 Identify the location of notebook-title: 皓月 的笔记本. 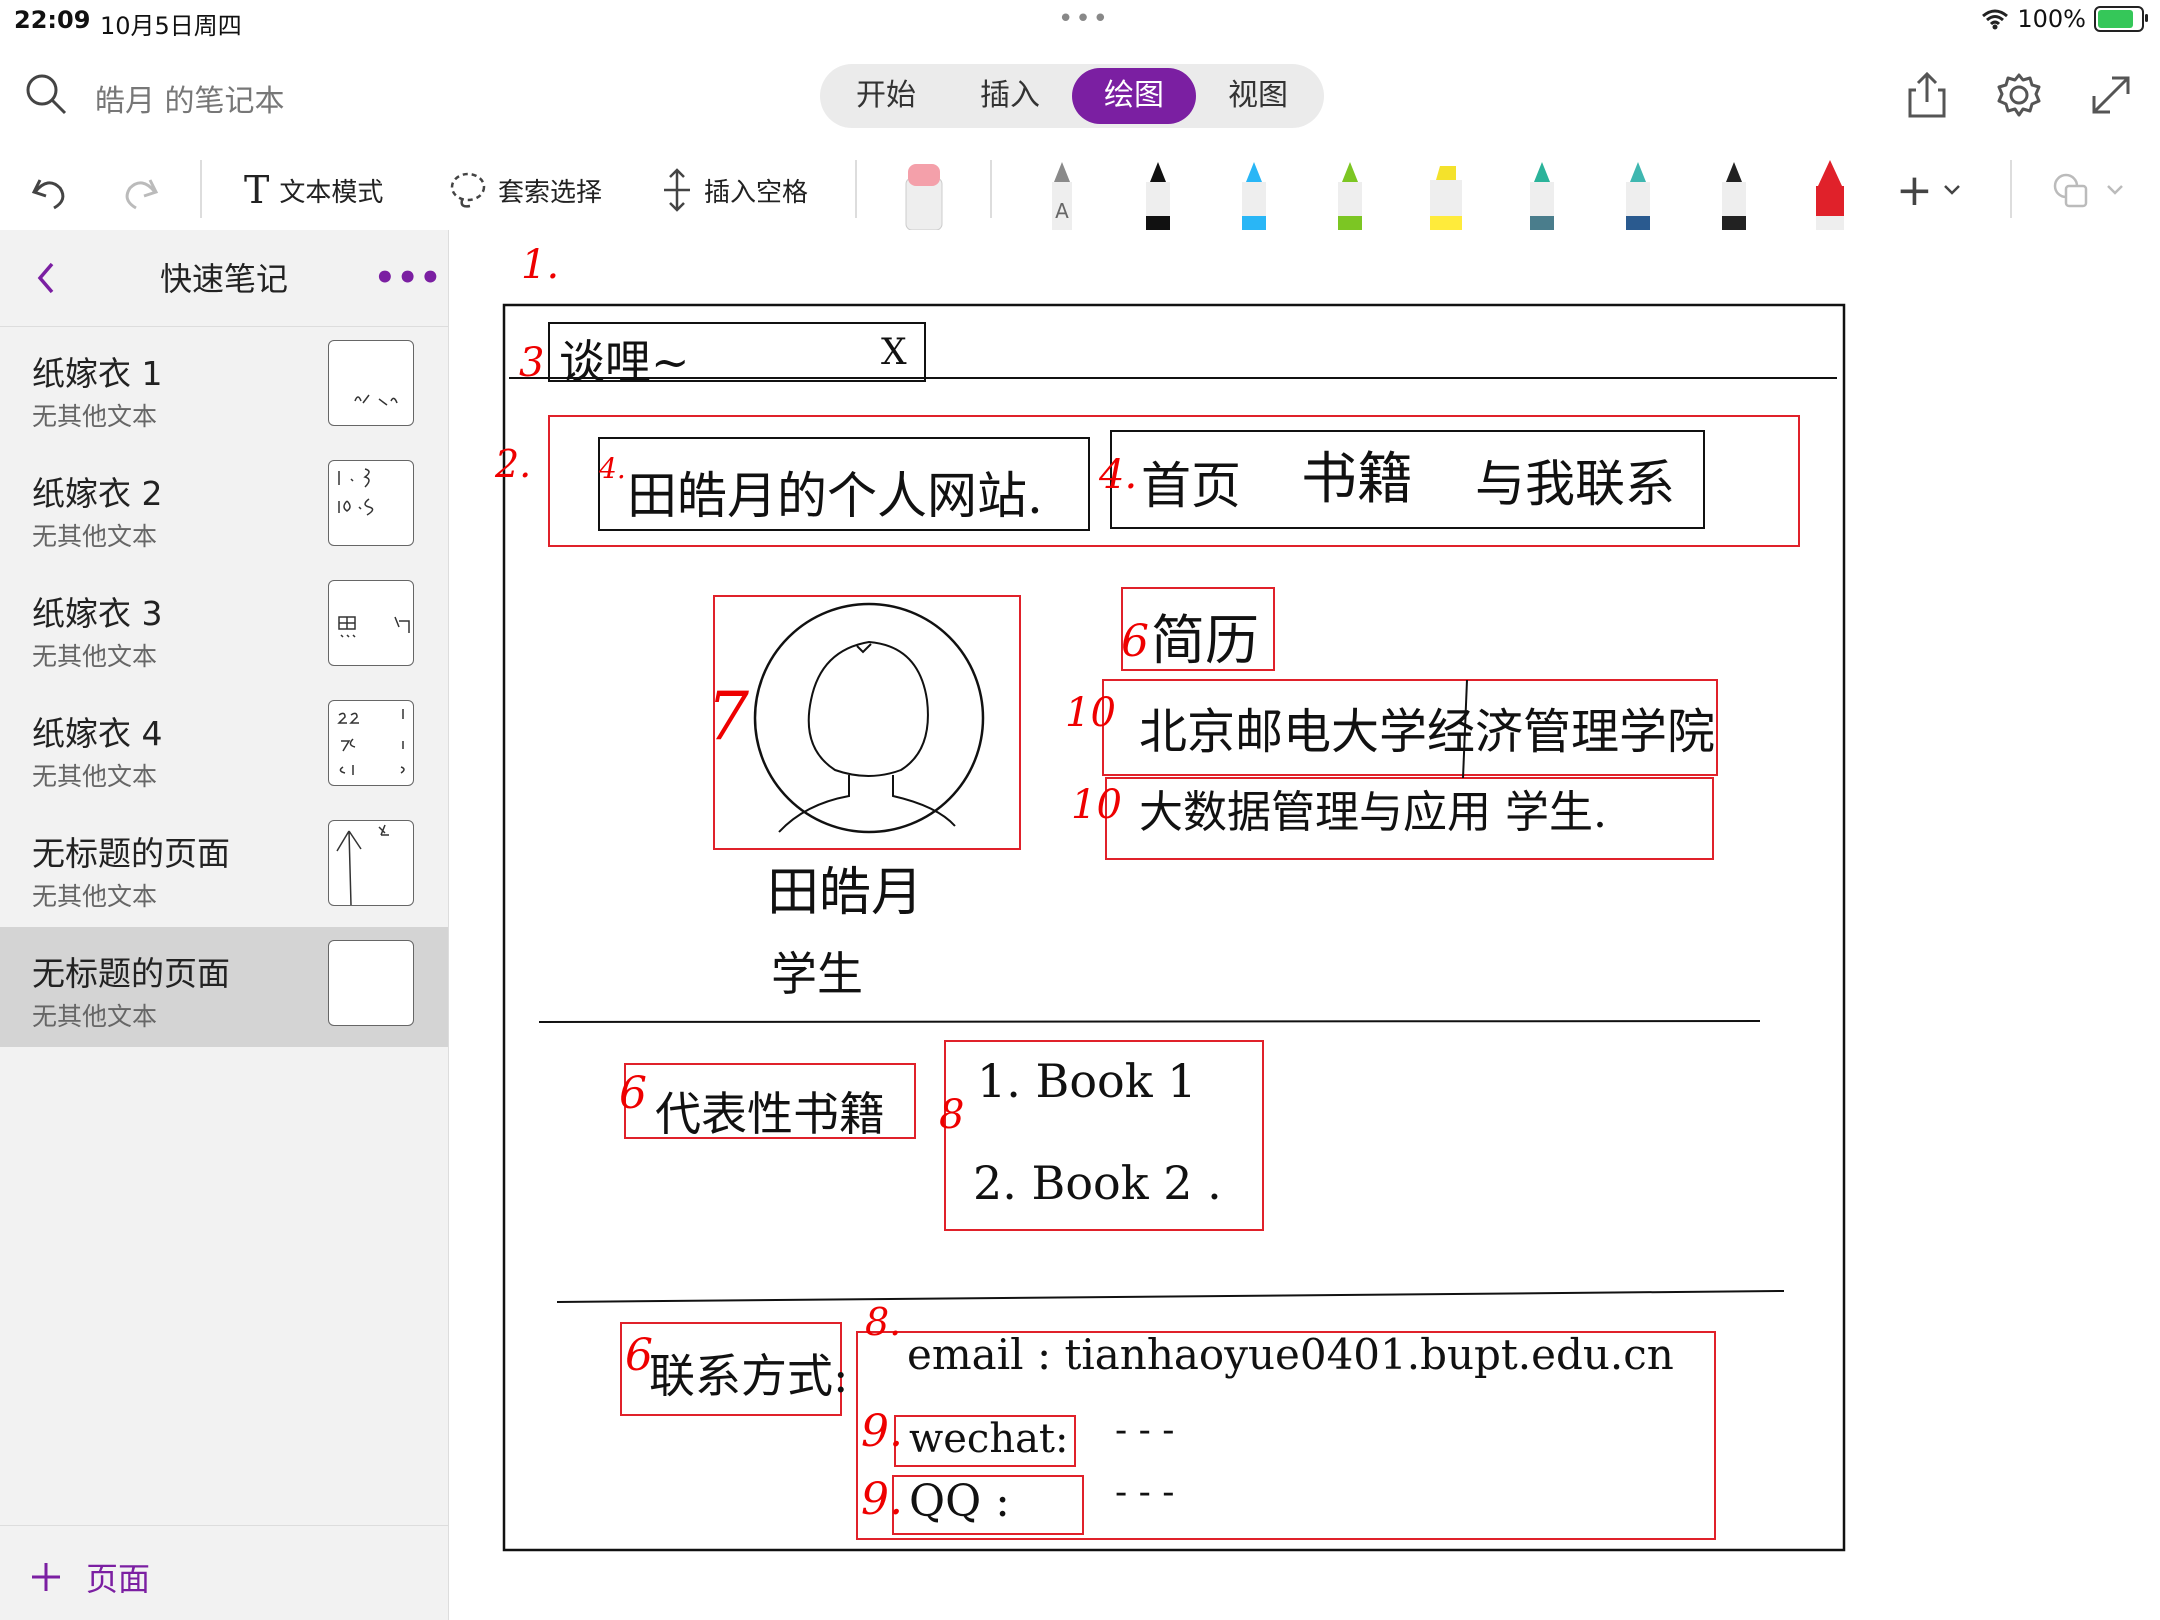
(190, 98).